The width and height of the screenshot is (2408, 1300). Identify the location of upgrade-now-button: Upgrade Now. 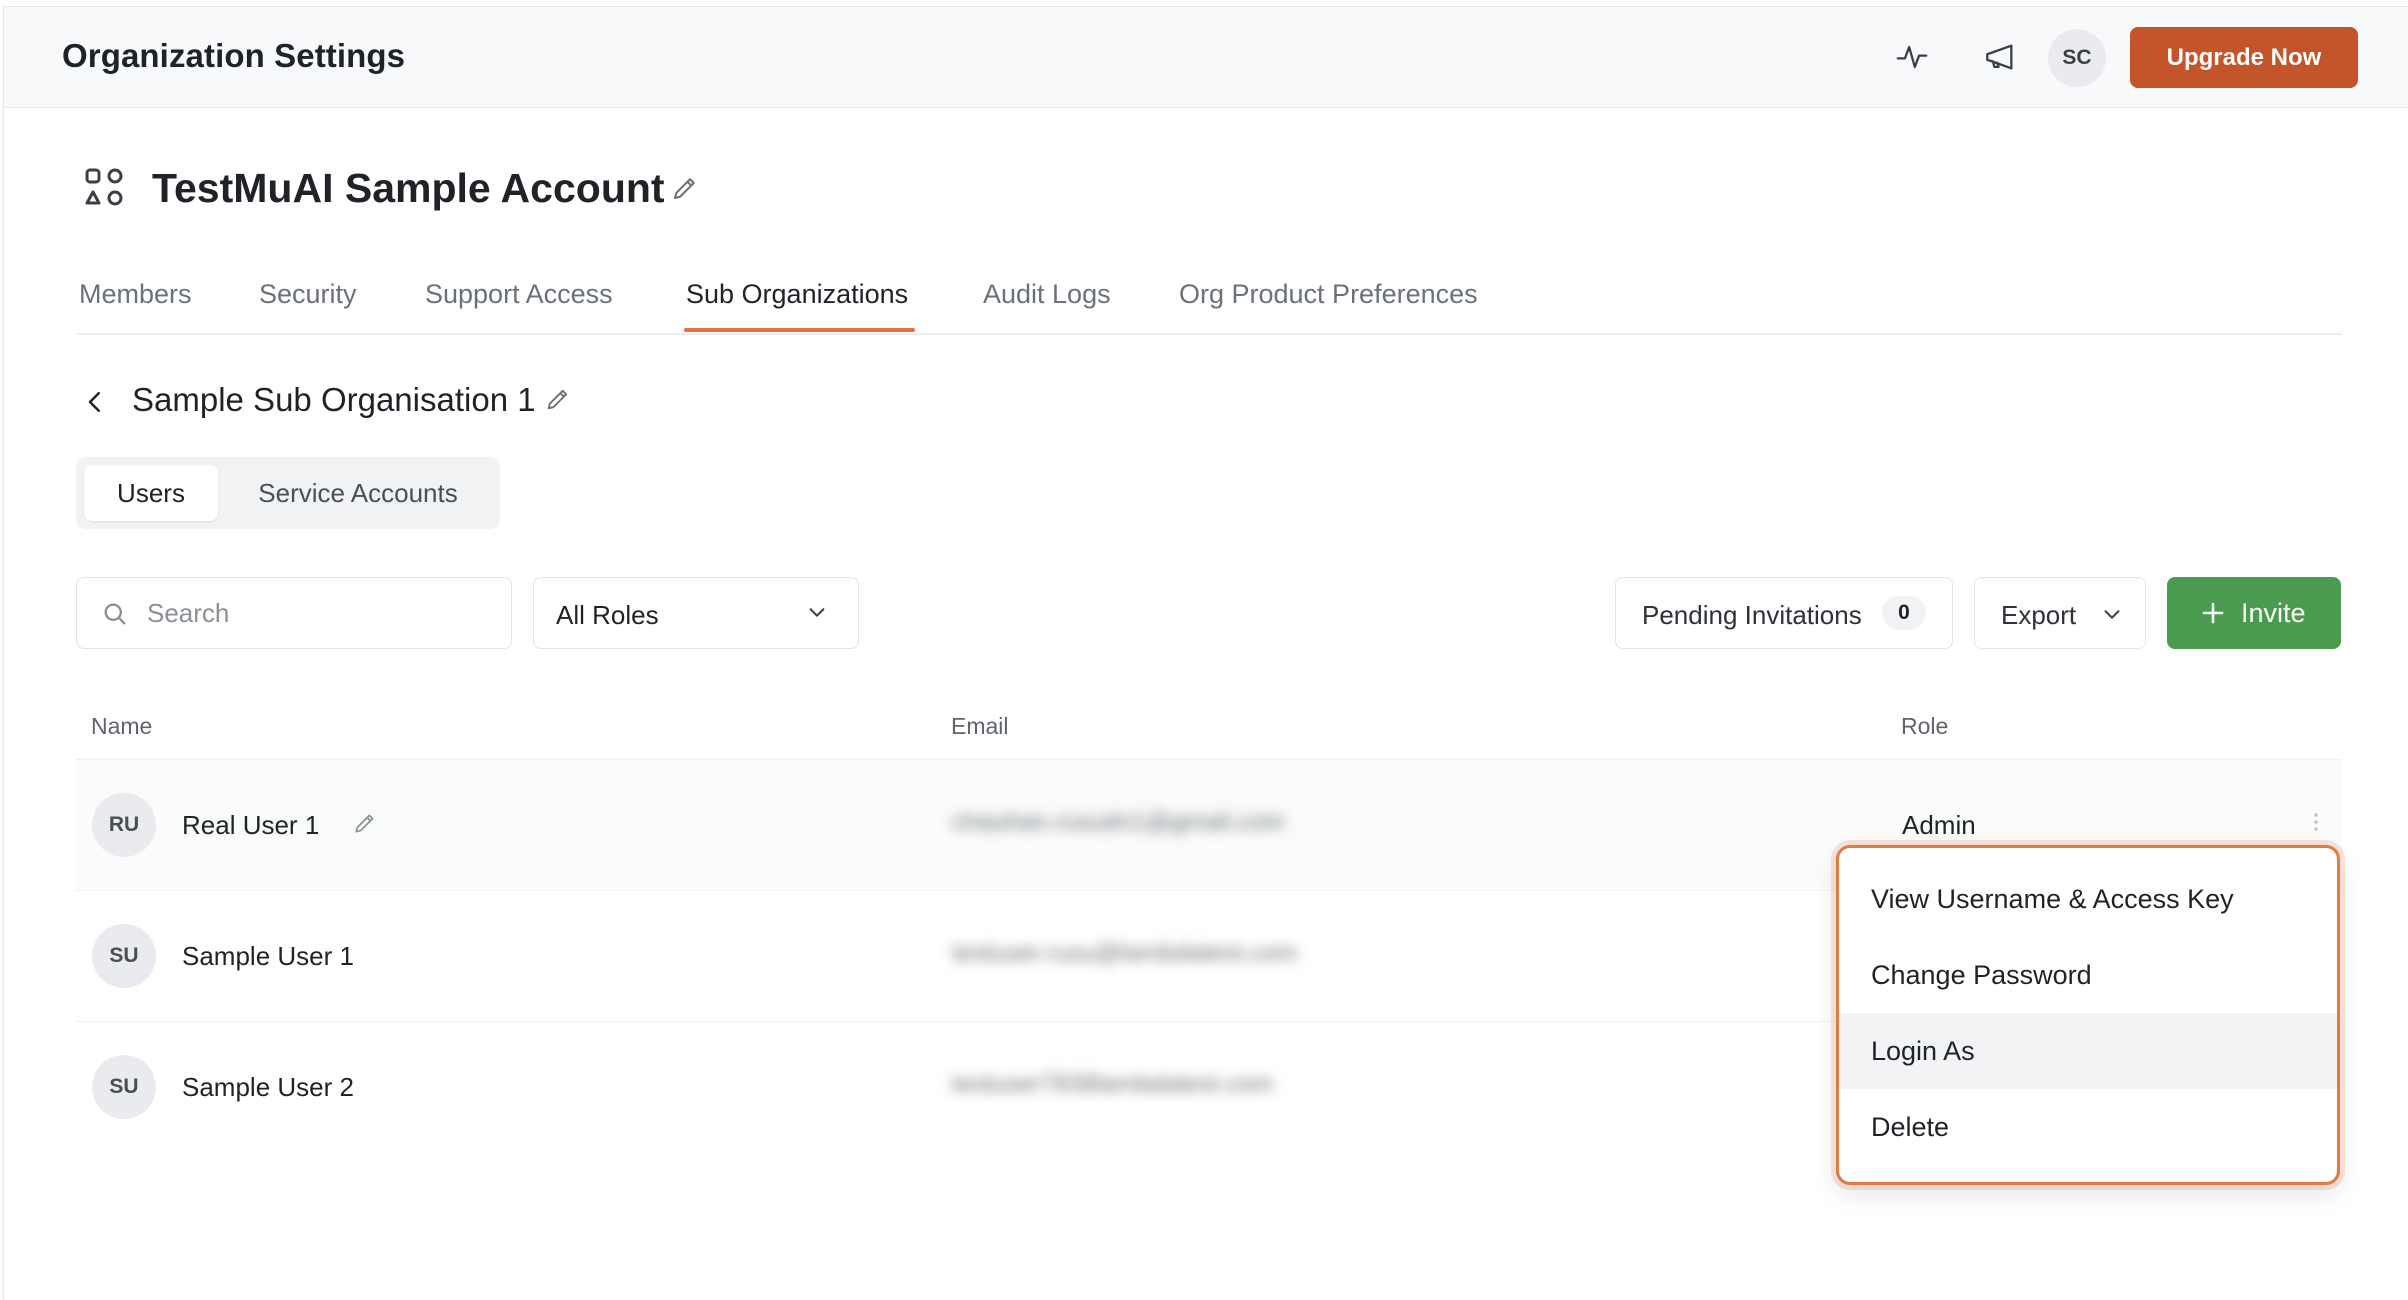
(2244, 57).